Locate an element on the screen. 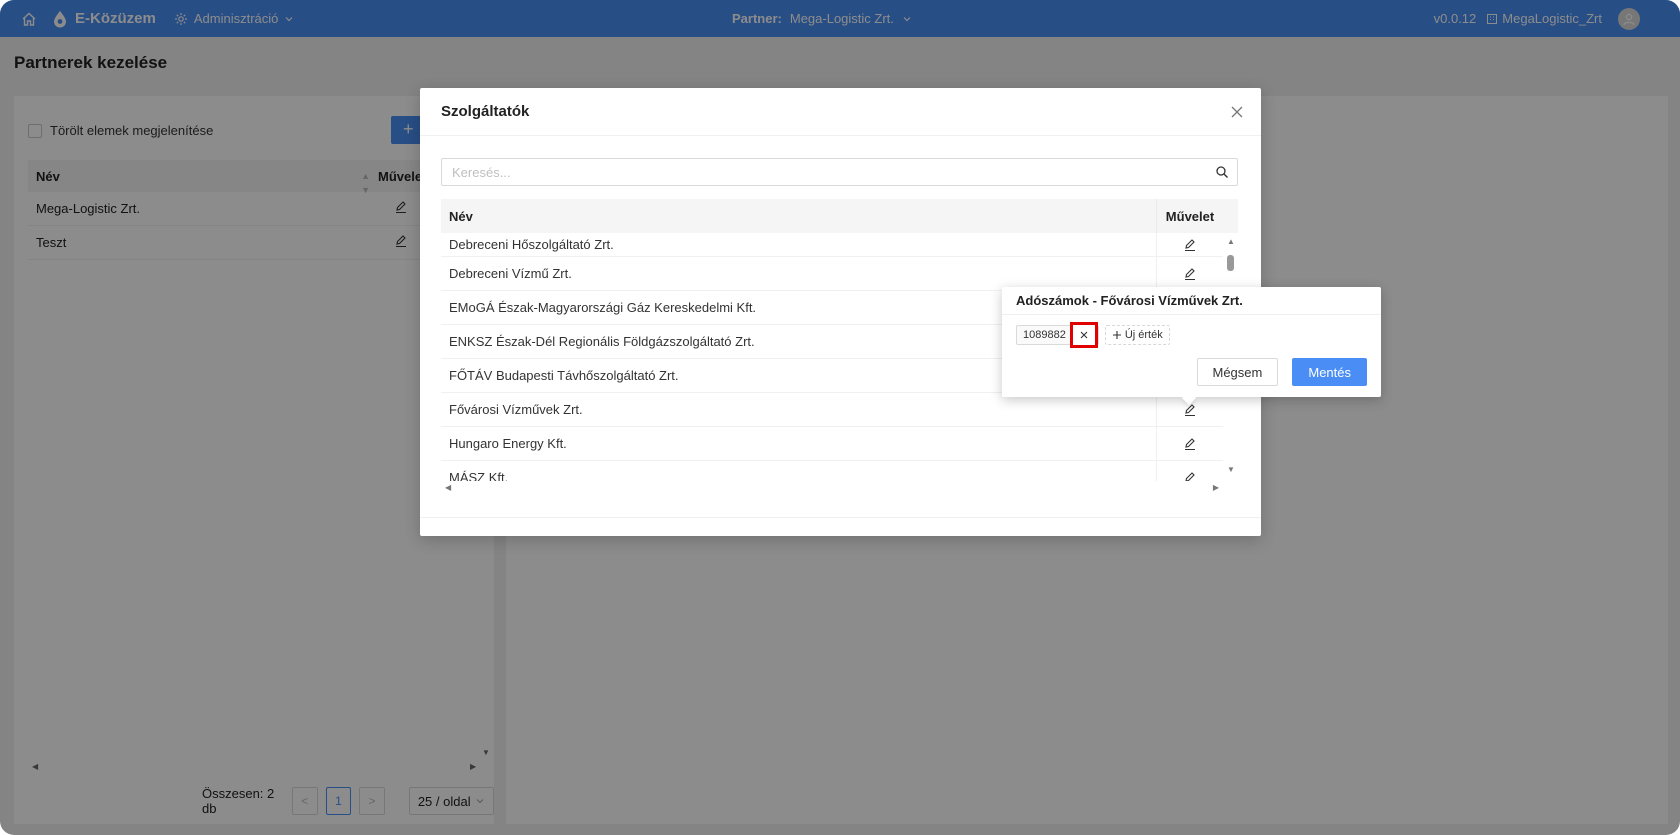  table-row: Hungaro Energy Kft. is located at coordinates (832, 443).